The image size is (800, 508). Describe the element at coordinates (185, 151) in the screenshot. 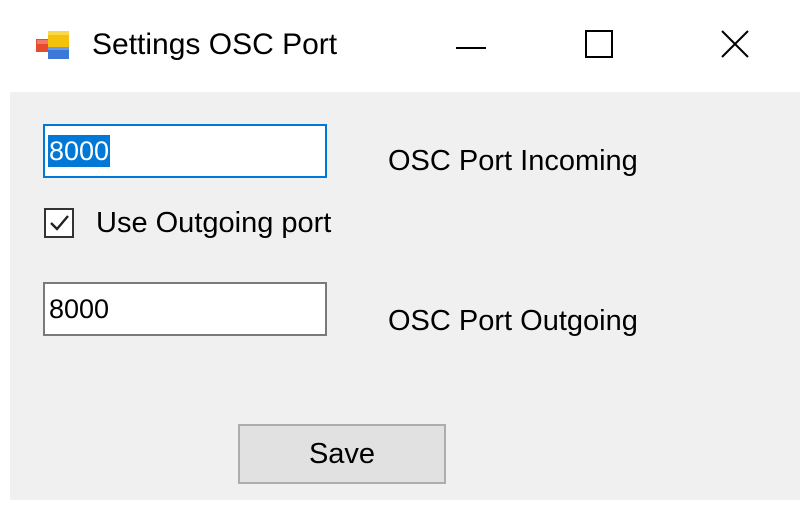

I see `incoming-port-input: 8000` at that location.